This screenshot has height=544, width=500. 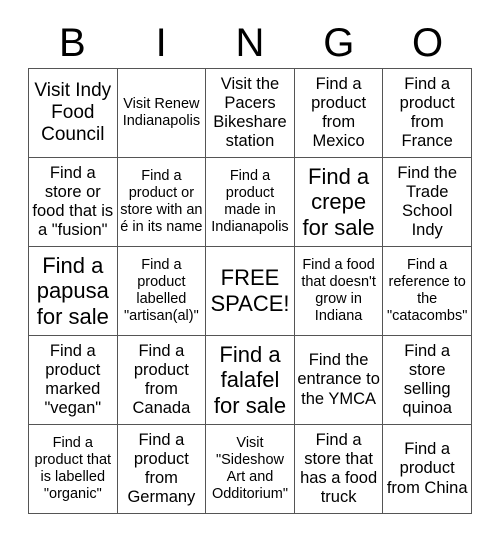 I want to click on bingo-letter-i: I, so click(x=161, y=43).